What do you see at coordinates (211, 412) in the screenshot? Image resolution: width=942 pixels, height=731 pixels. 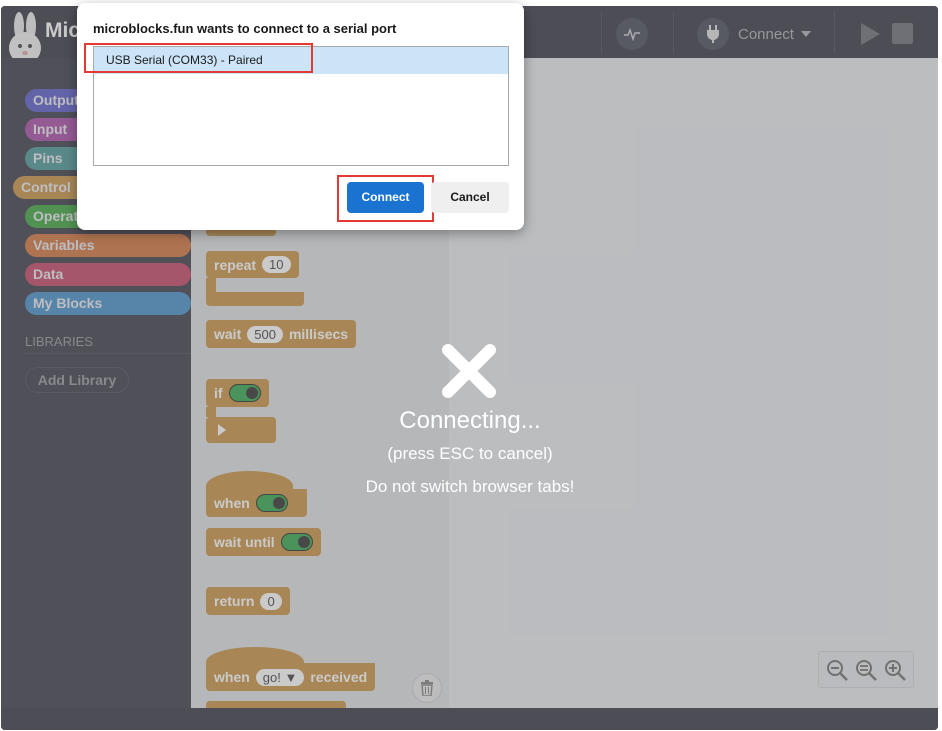 I see `if-block-arm` at bounding box center [211, 412].